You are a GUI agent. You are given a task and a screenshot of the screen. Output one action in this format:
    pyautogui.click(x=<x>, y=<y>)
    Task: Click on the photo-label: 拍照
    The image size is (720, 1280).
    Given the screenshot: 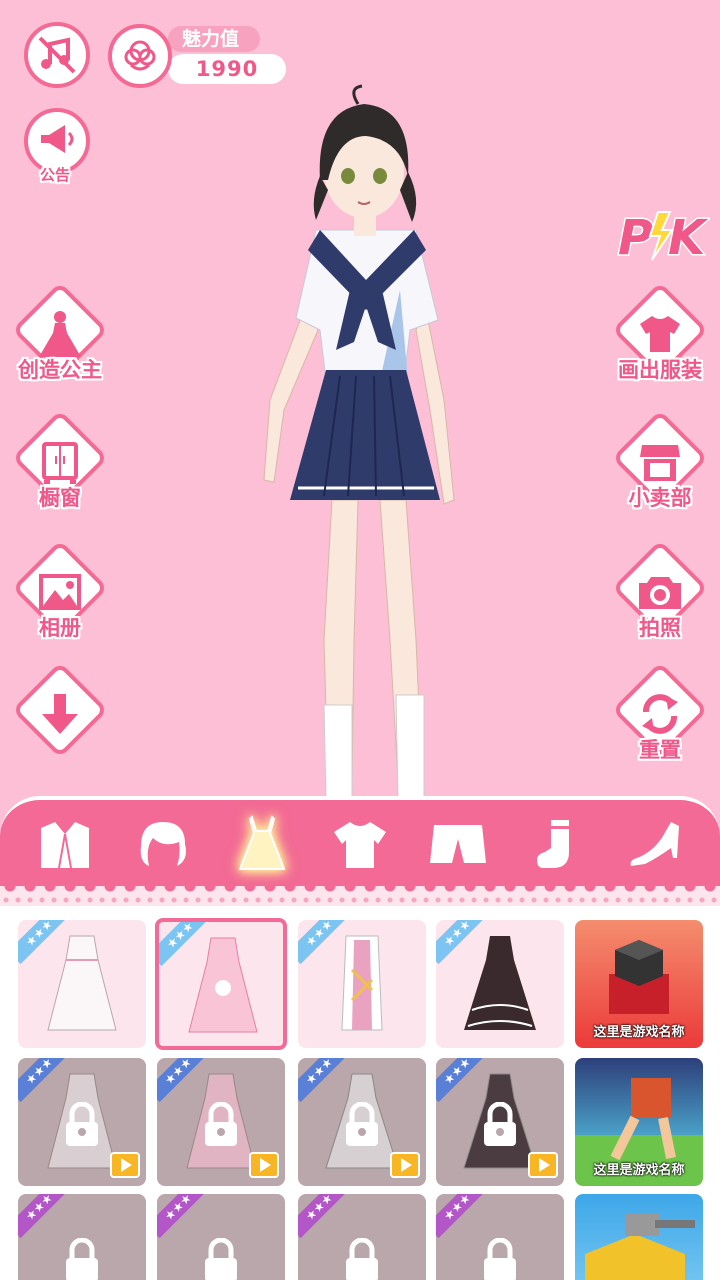 What is the action you would take?
    pyautogui.click(x=660, y=628)
    